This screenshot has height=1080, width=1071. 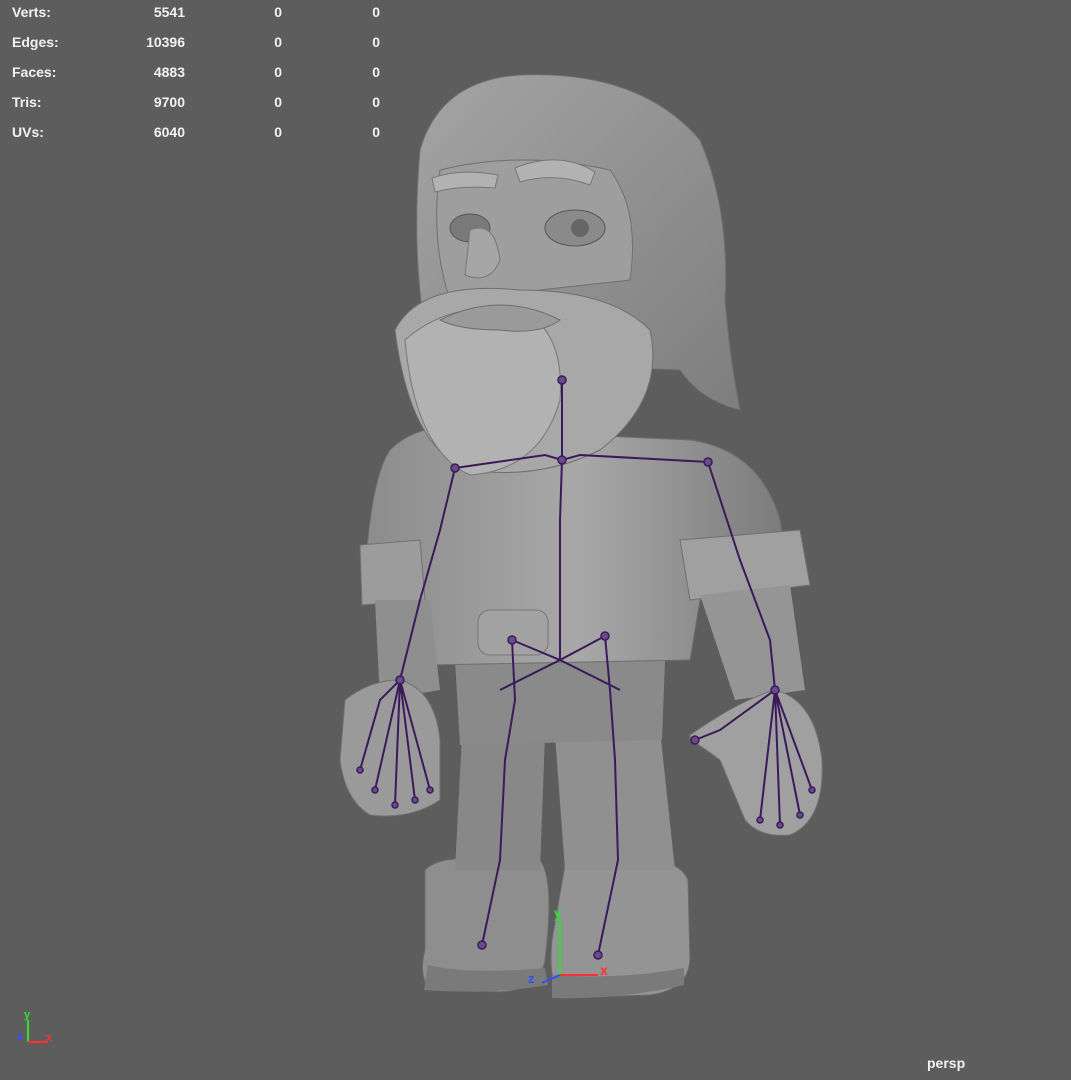 I want to click on hud-value: 9700, so click(x=169, y=102).